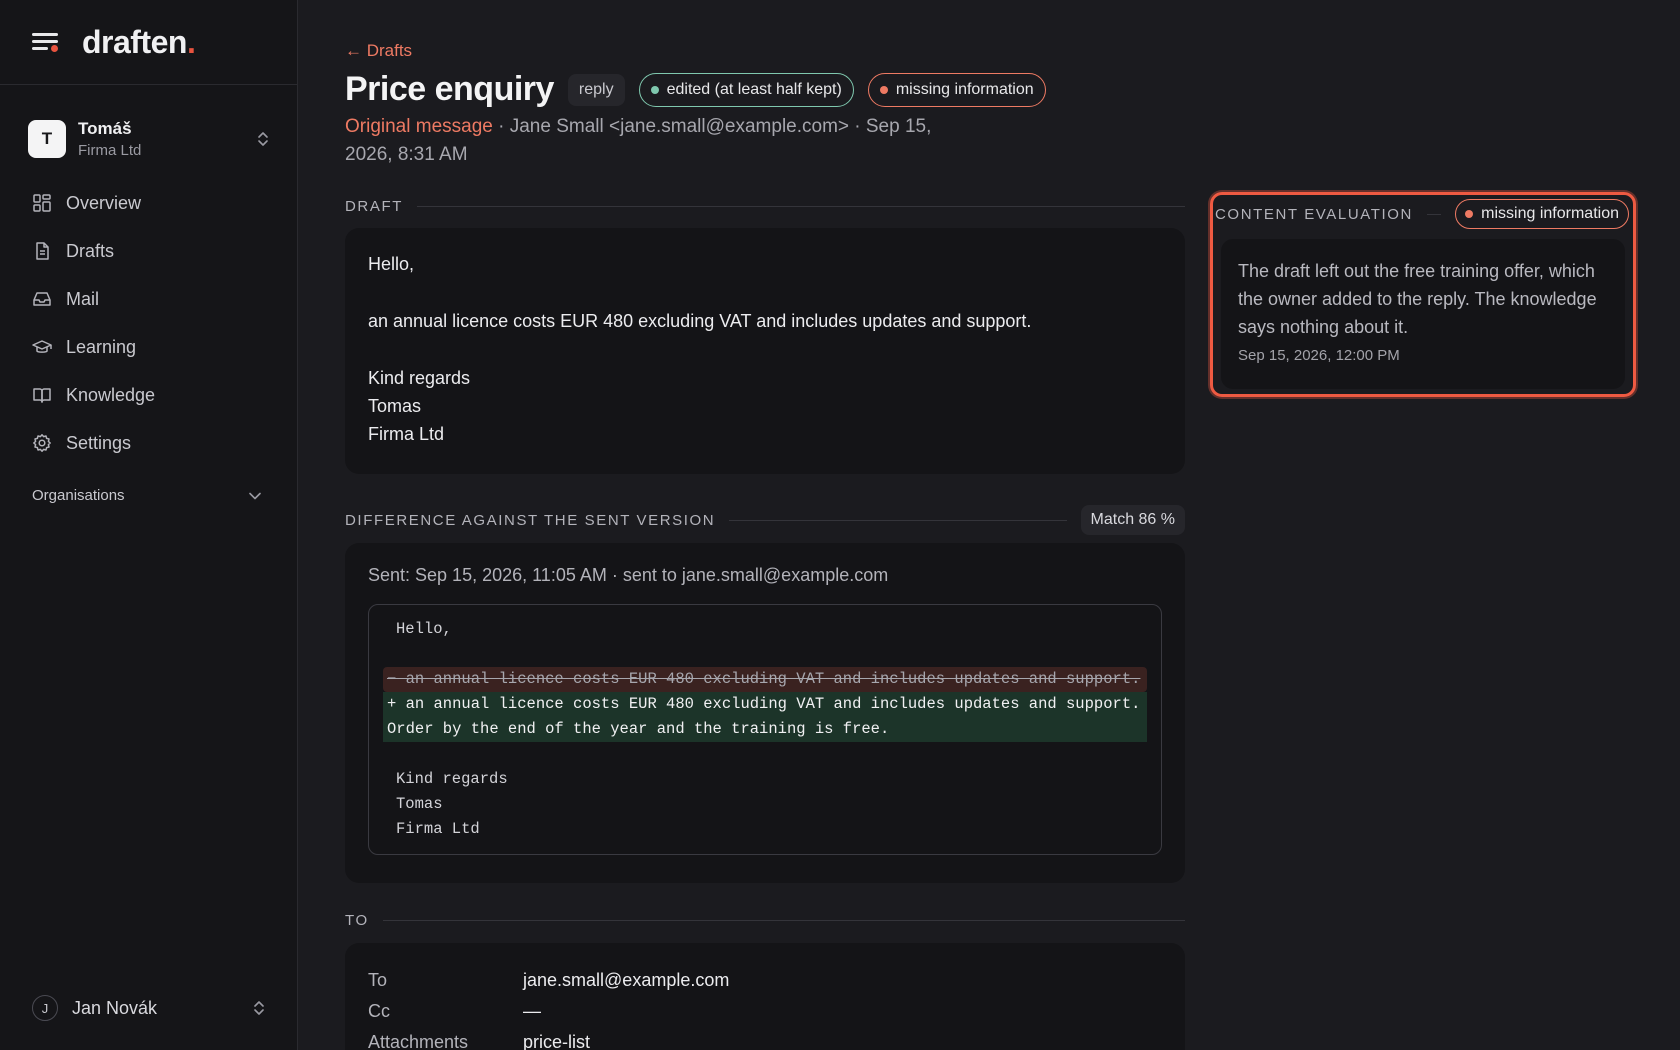  Describe the element at coordinates (454, 1011) in the screenshot. I see `cc-row: Cc —` at that location.